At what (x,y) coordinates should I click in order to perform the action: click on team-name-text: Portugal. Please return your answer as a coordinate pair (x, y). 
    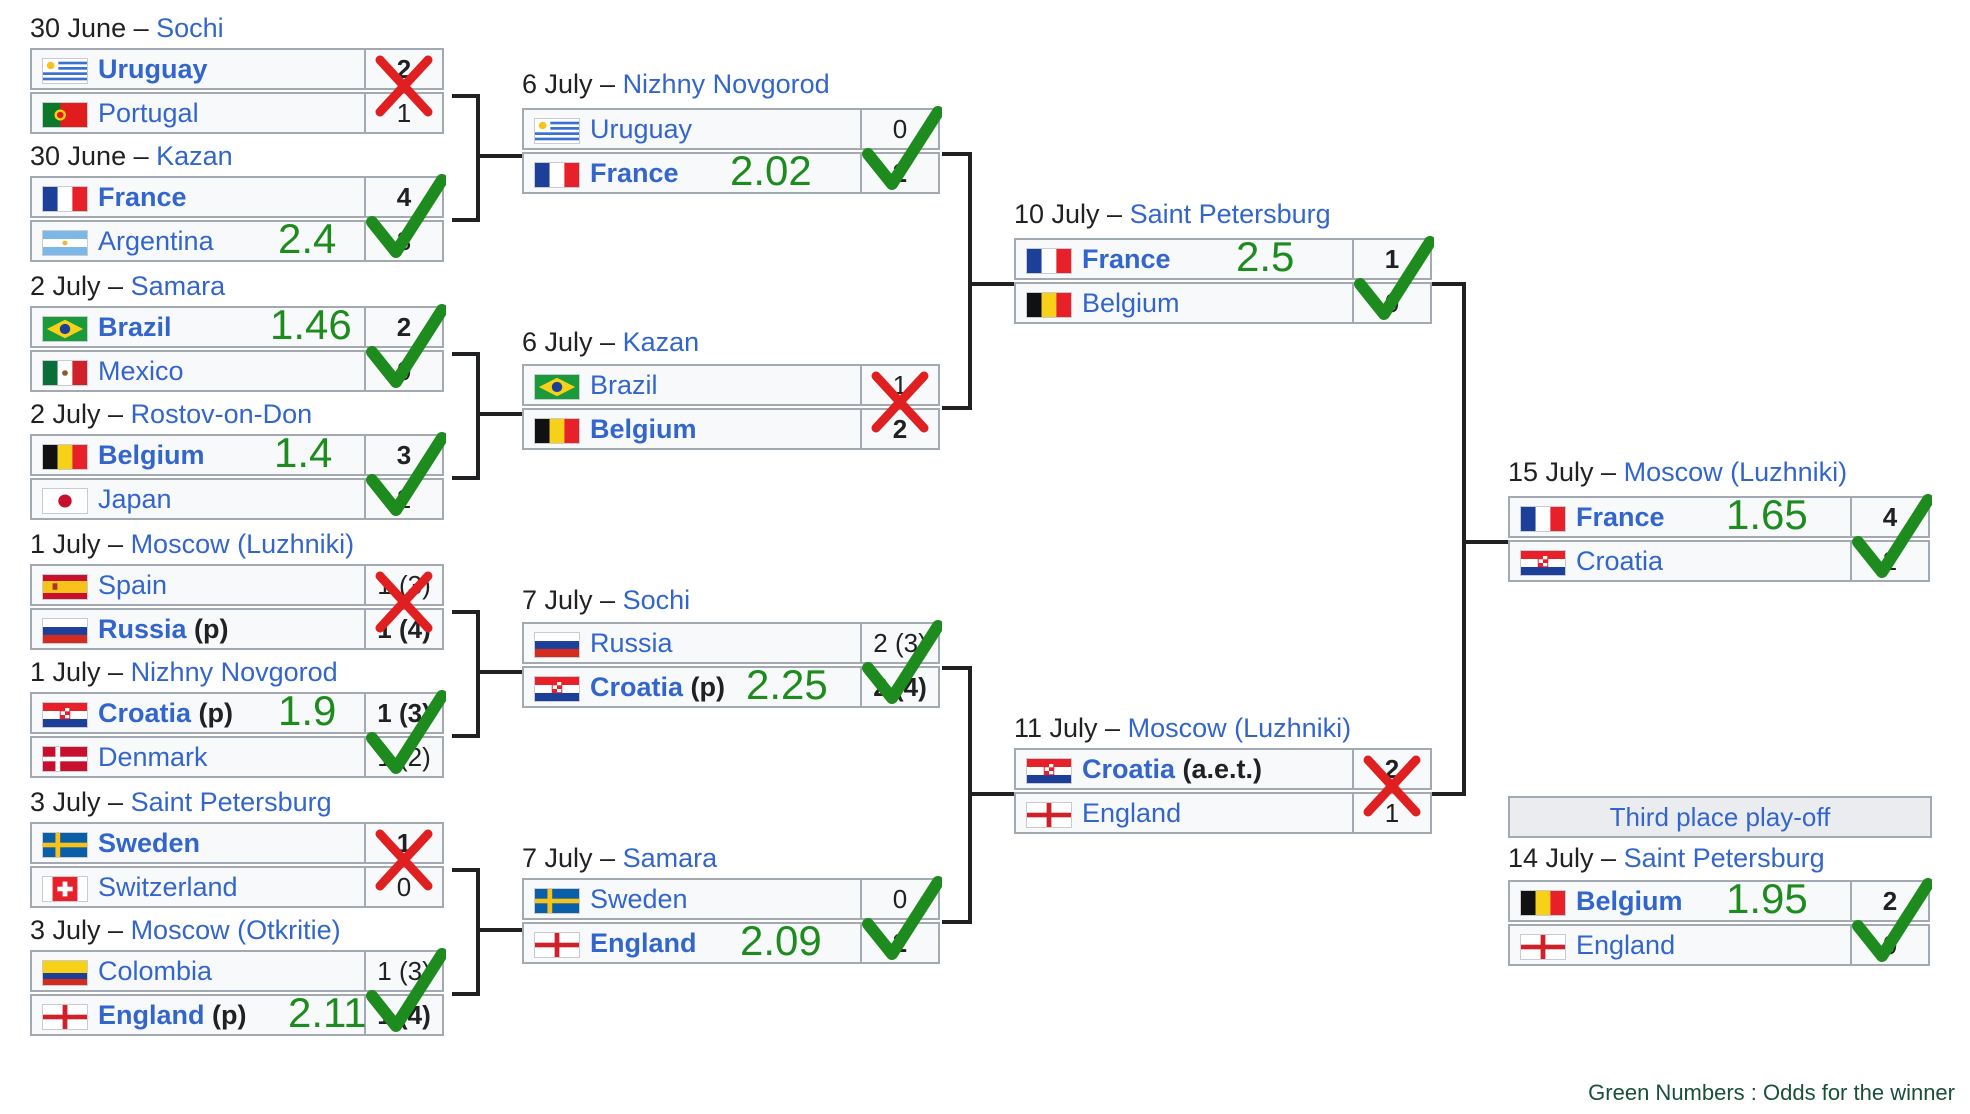
    Looking at the image, I should click on (148, 113).